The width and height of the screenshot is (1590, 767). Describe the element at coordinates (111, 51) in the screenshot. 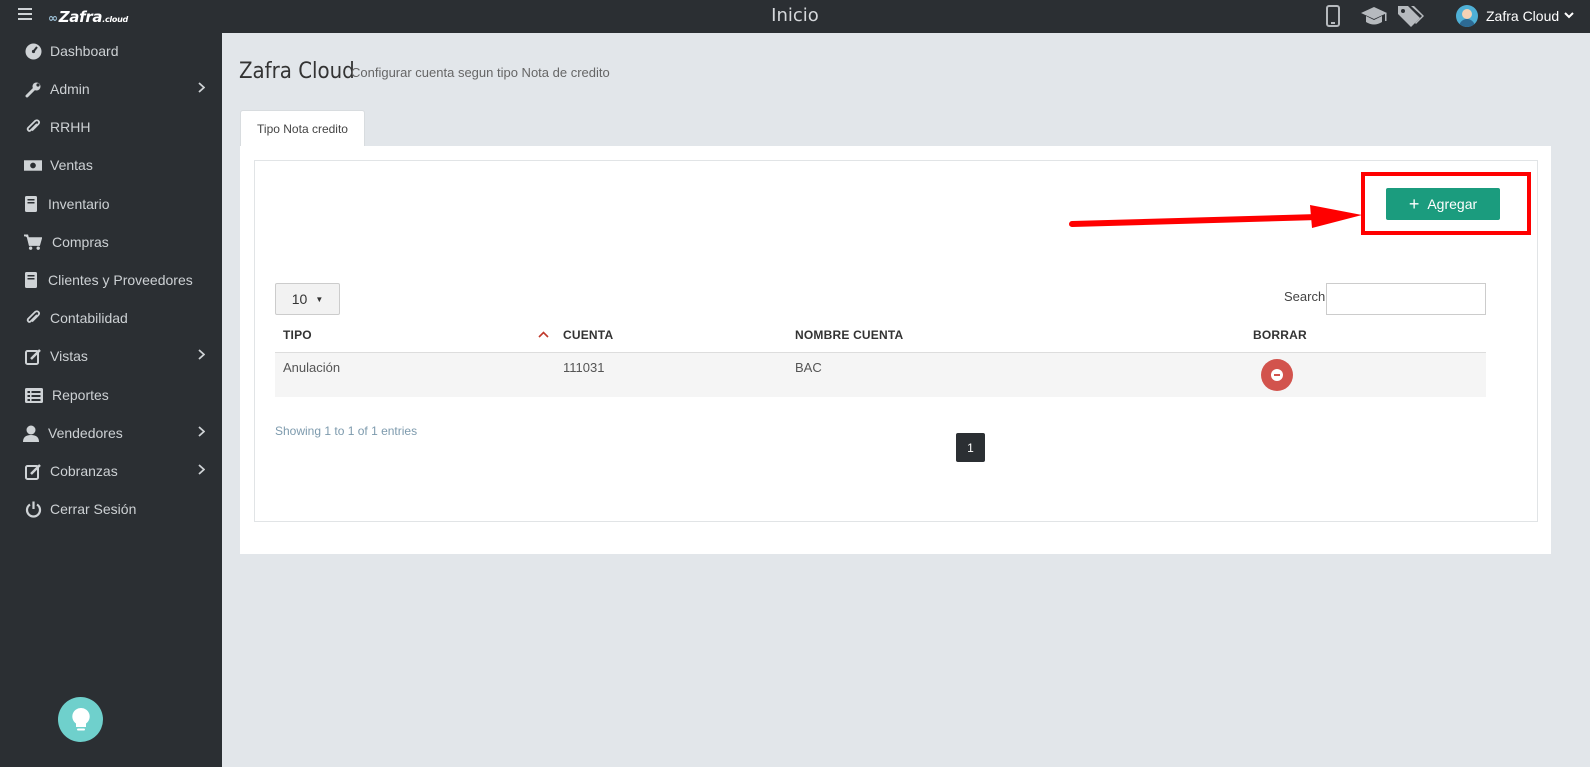

I see `sidebar-item-dashboard: Dashboard` at that location.